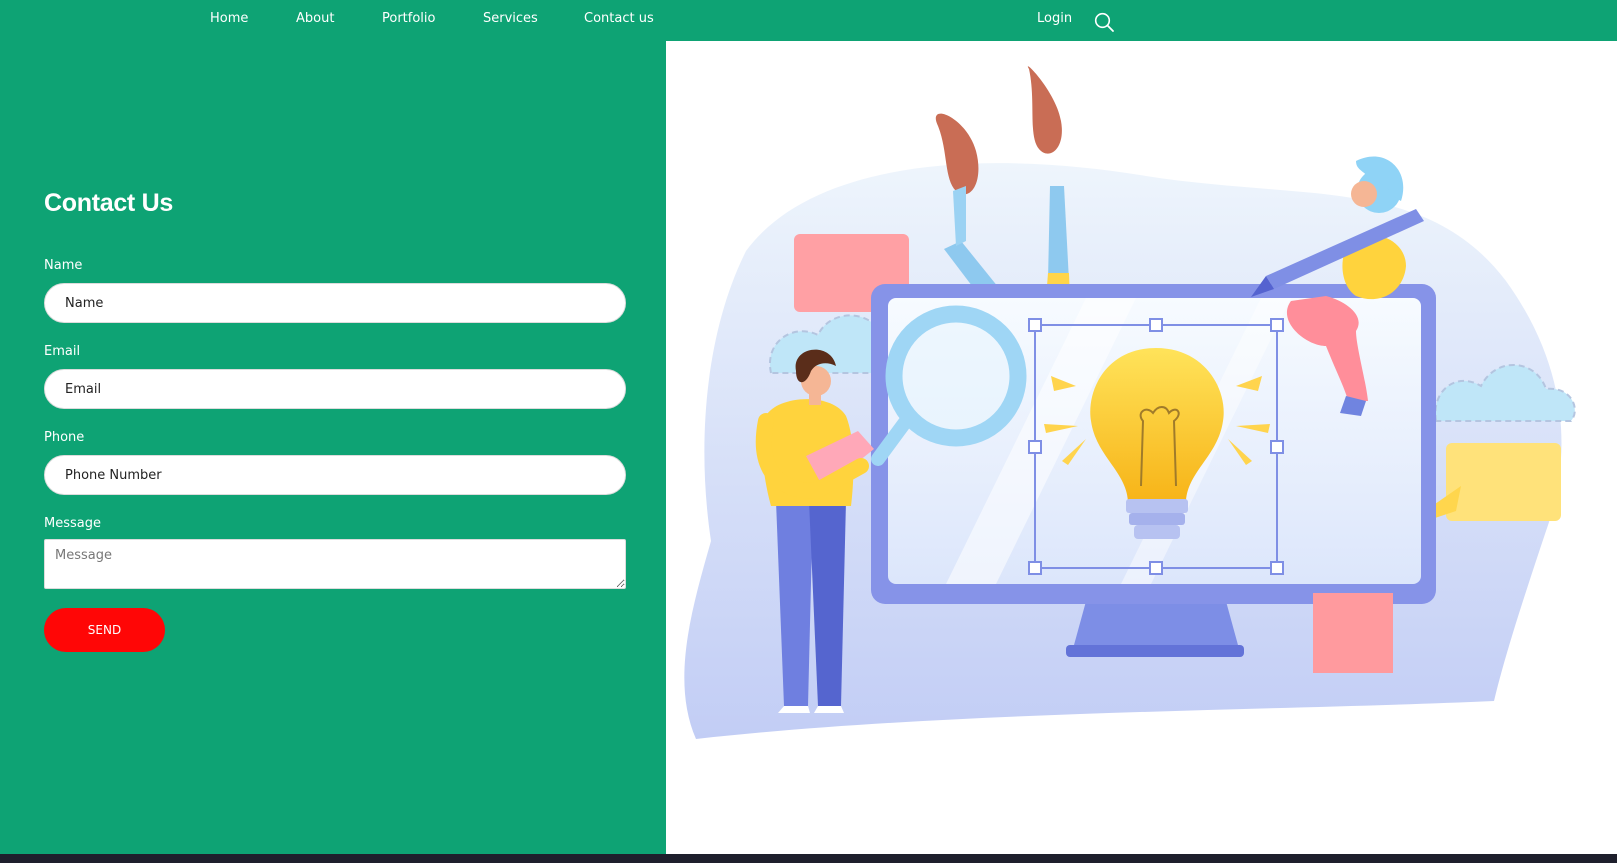 The height and width of the screenshot is (863, 1617). I want to click on message-textarea, so click(335, 564).